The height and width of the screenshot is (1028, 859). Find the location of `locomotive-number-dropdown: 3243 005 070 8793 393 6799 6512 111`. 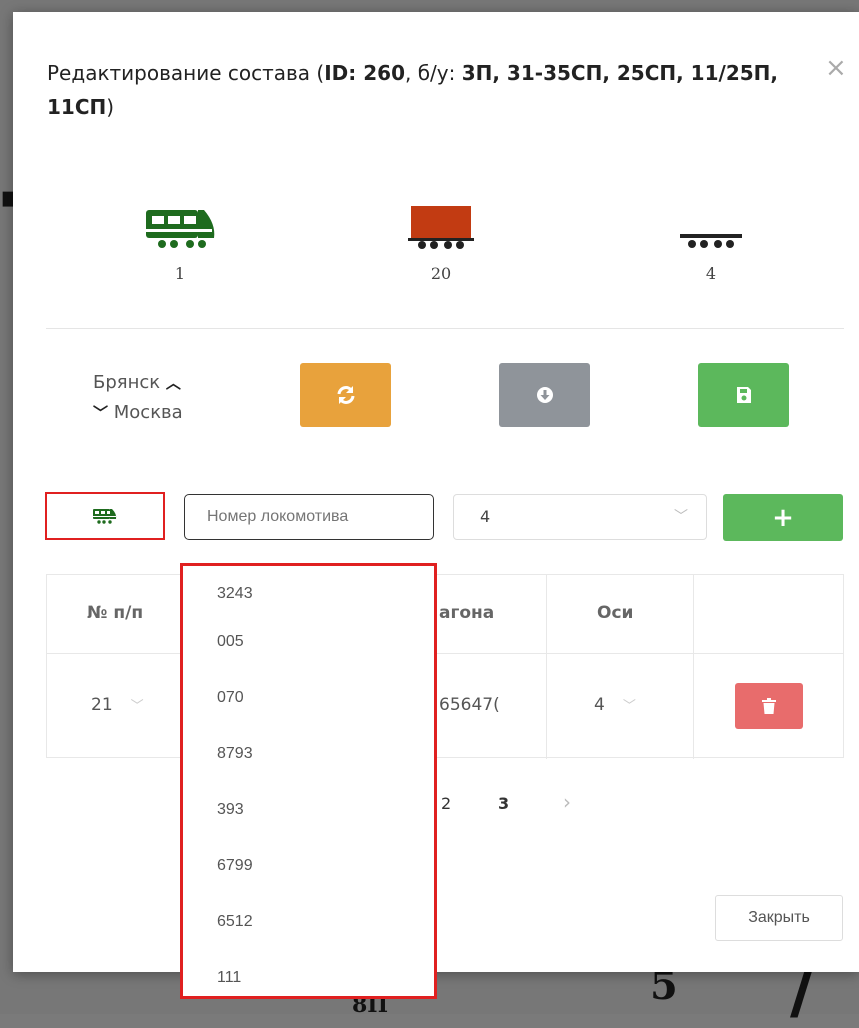

locomotive-number-dropdown: 3243 005 070 8793 393 6799 6512 111 is located at coordinates (308, 781).